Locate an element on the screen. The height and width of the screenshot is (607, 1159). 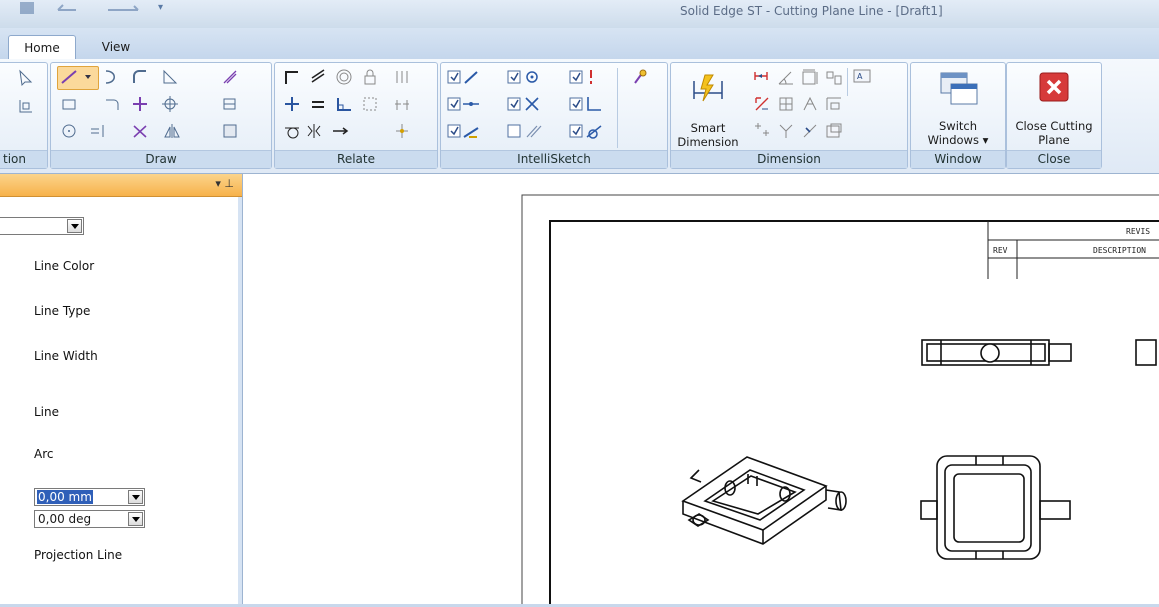
smart-dimension-label-1: Smart is located at coordinates (708, 128).